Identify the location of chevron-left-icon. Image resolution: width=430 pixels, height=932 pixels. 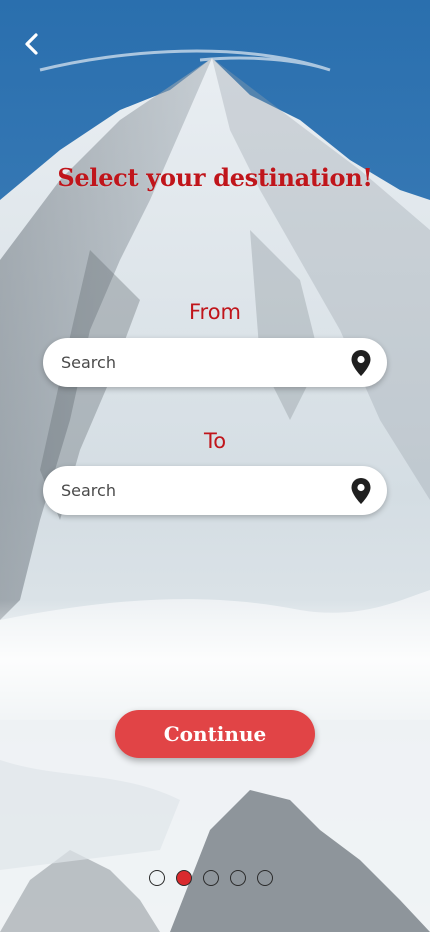
(31, 44).